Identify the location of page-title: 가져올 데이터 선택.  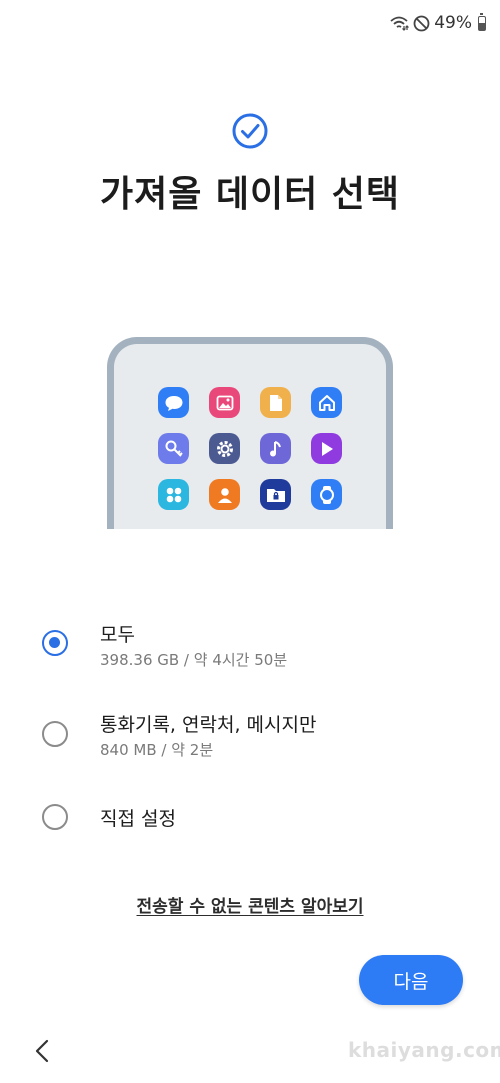
(250, 194).